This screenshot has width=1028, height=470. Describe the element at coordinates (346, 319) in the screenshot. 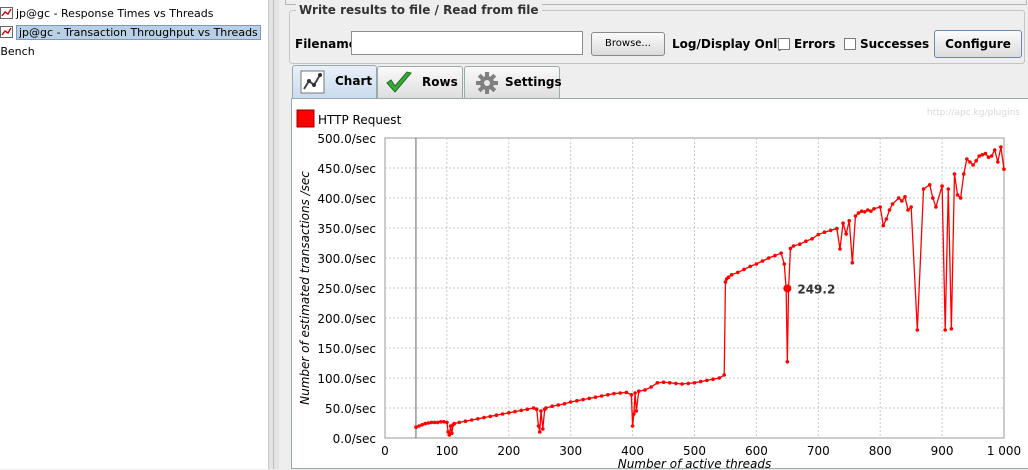

I see `y-tick-label: 200.0/sec` at that location.